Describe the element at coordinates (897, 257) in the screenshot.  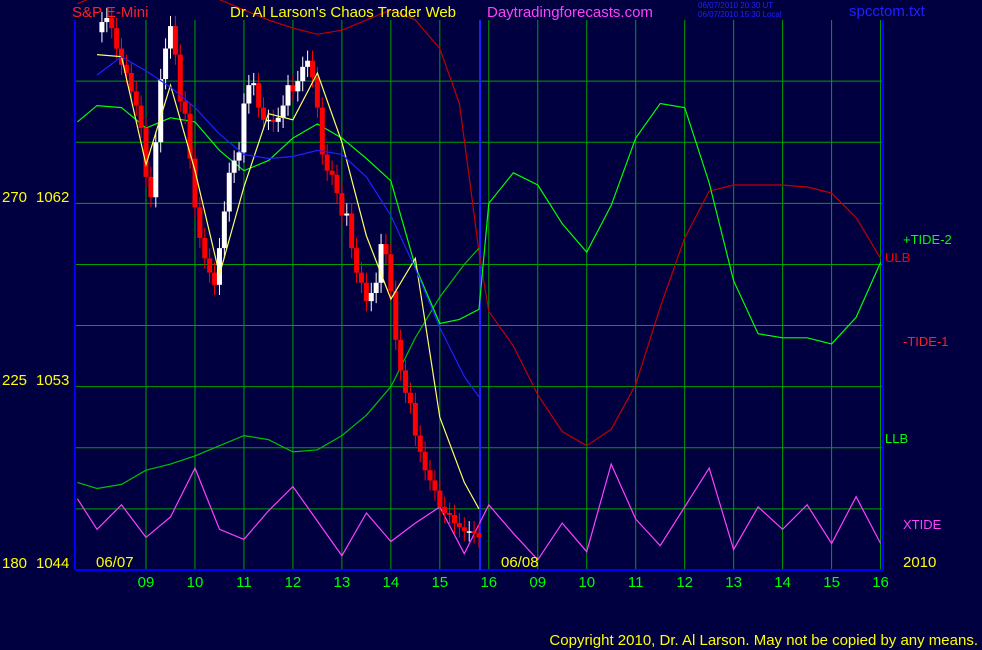
I see `legend-ulb: ULB` at that location.